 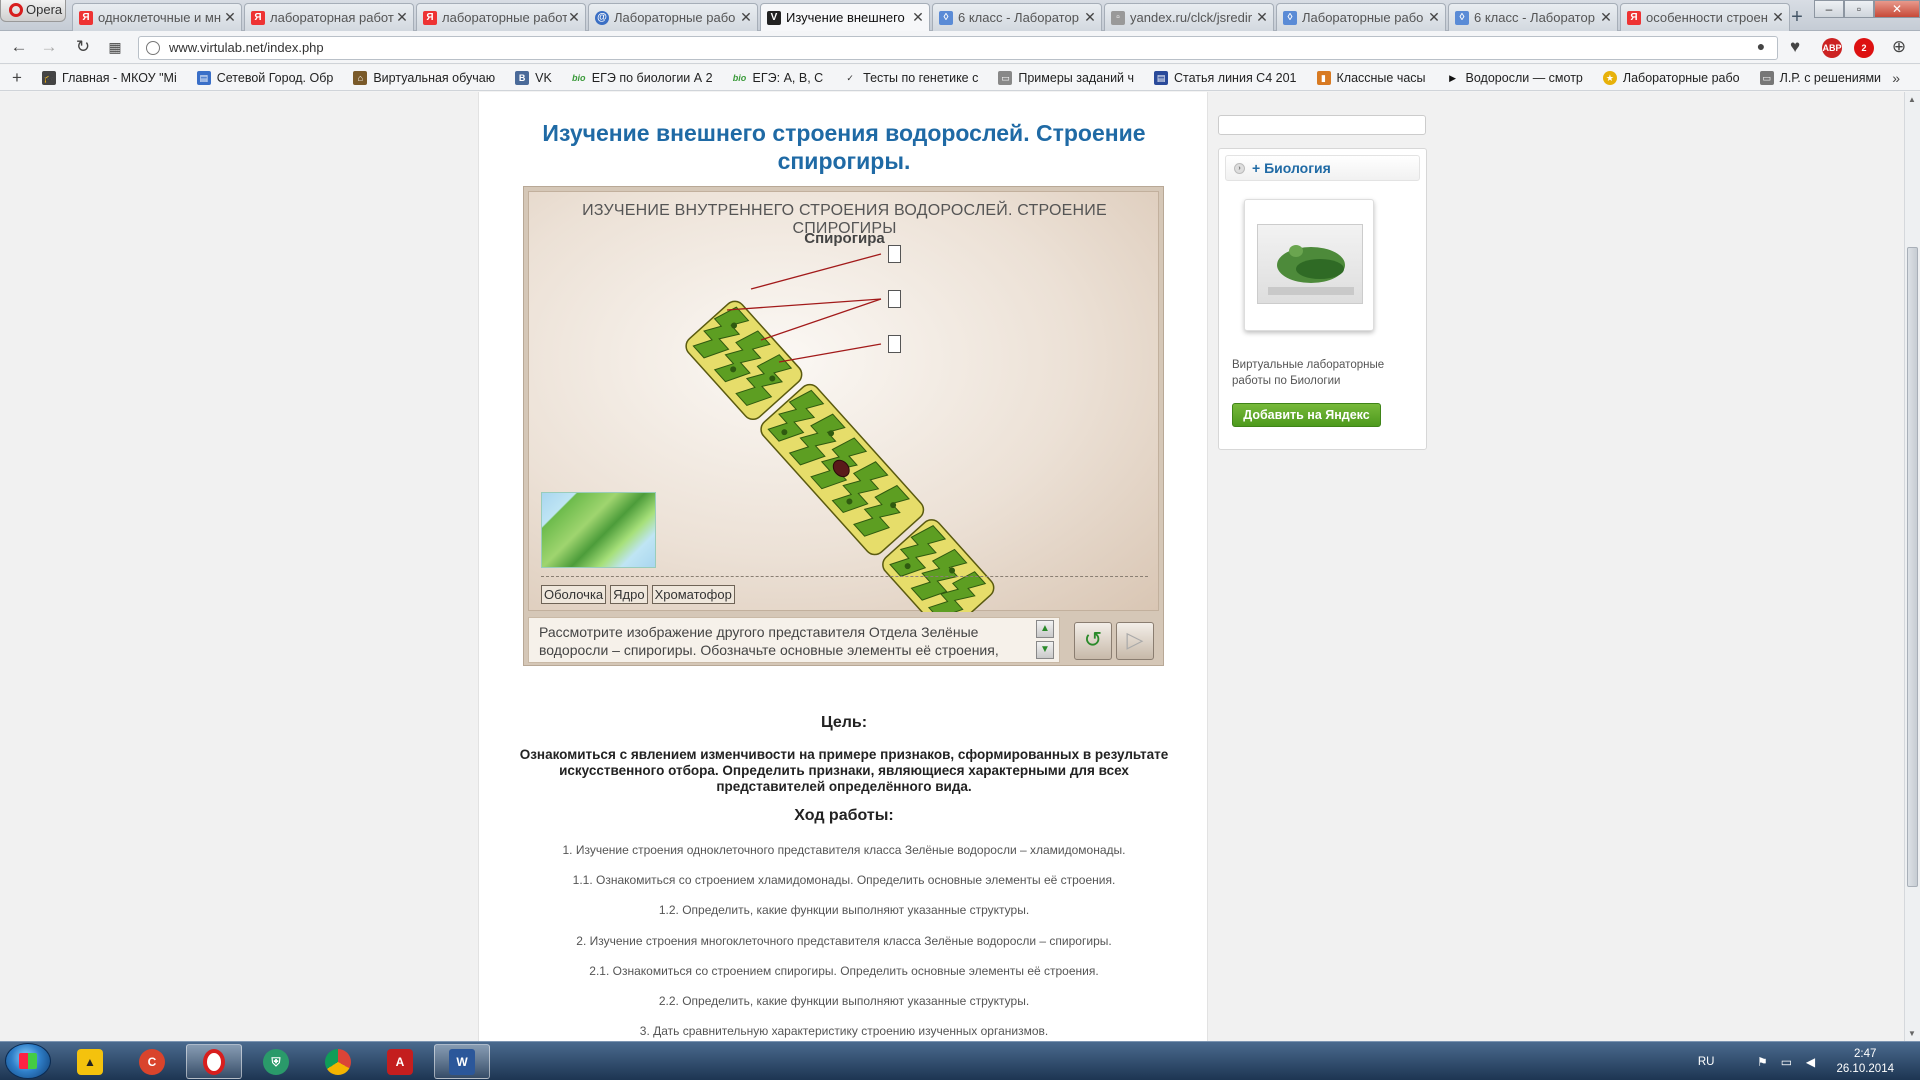 I want to click on aimp-icon: ▲, so click(x=90, y=1061).